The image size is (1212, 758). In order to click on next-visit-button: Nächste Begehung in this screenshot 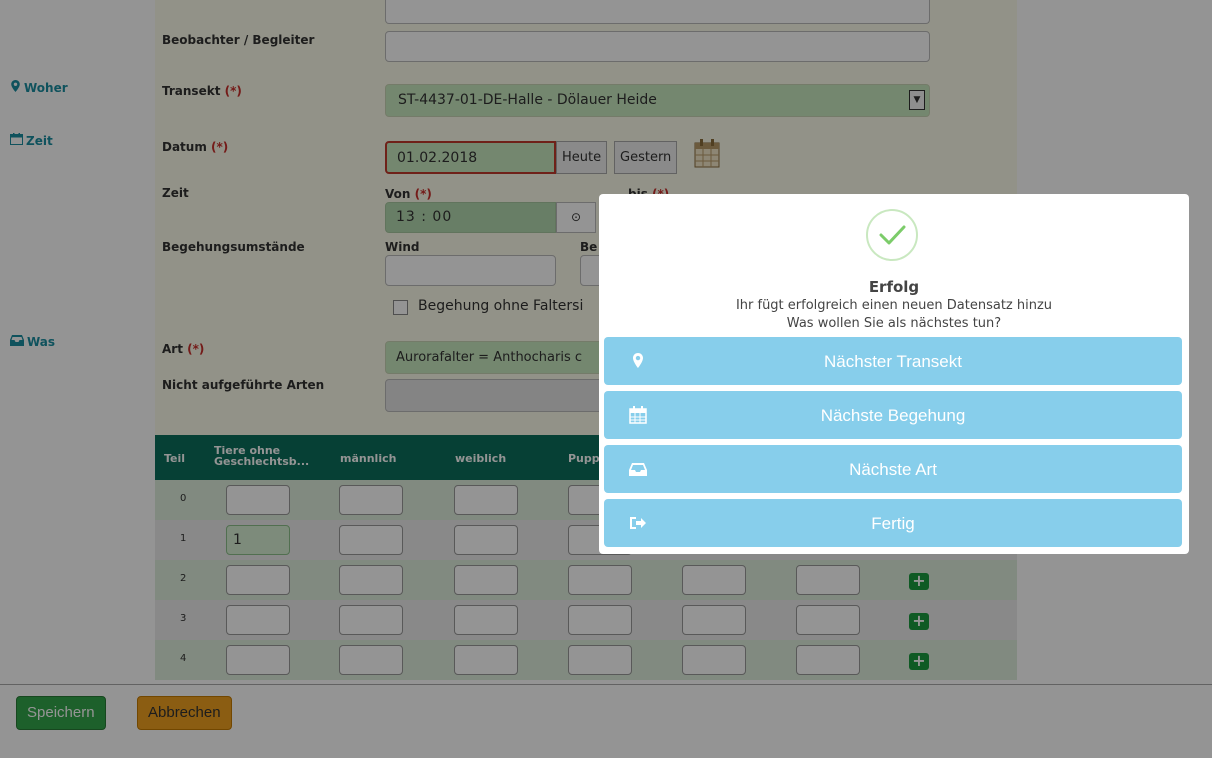, I will do `click(893, 415)`.